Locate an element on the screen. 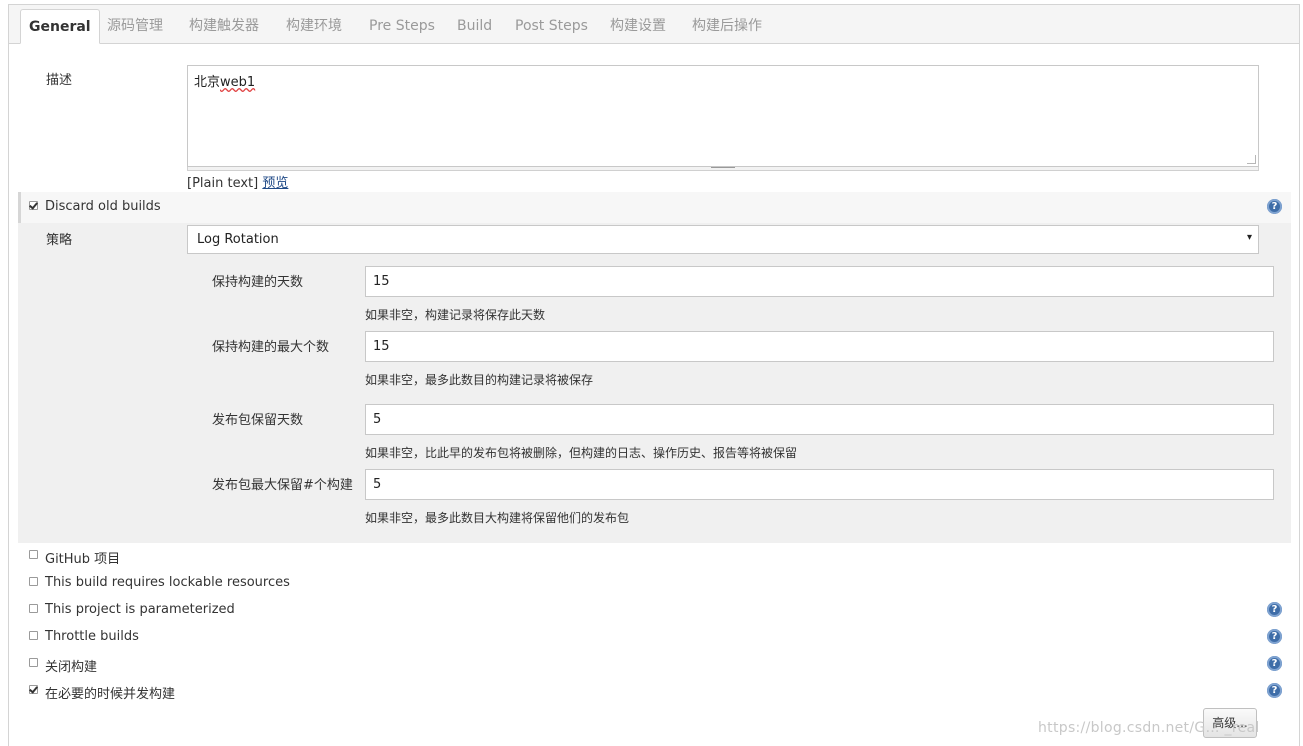  textarea-expand-bar is located at coordinates (723, 169).